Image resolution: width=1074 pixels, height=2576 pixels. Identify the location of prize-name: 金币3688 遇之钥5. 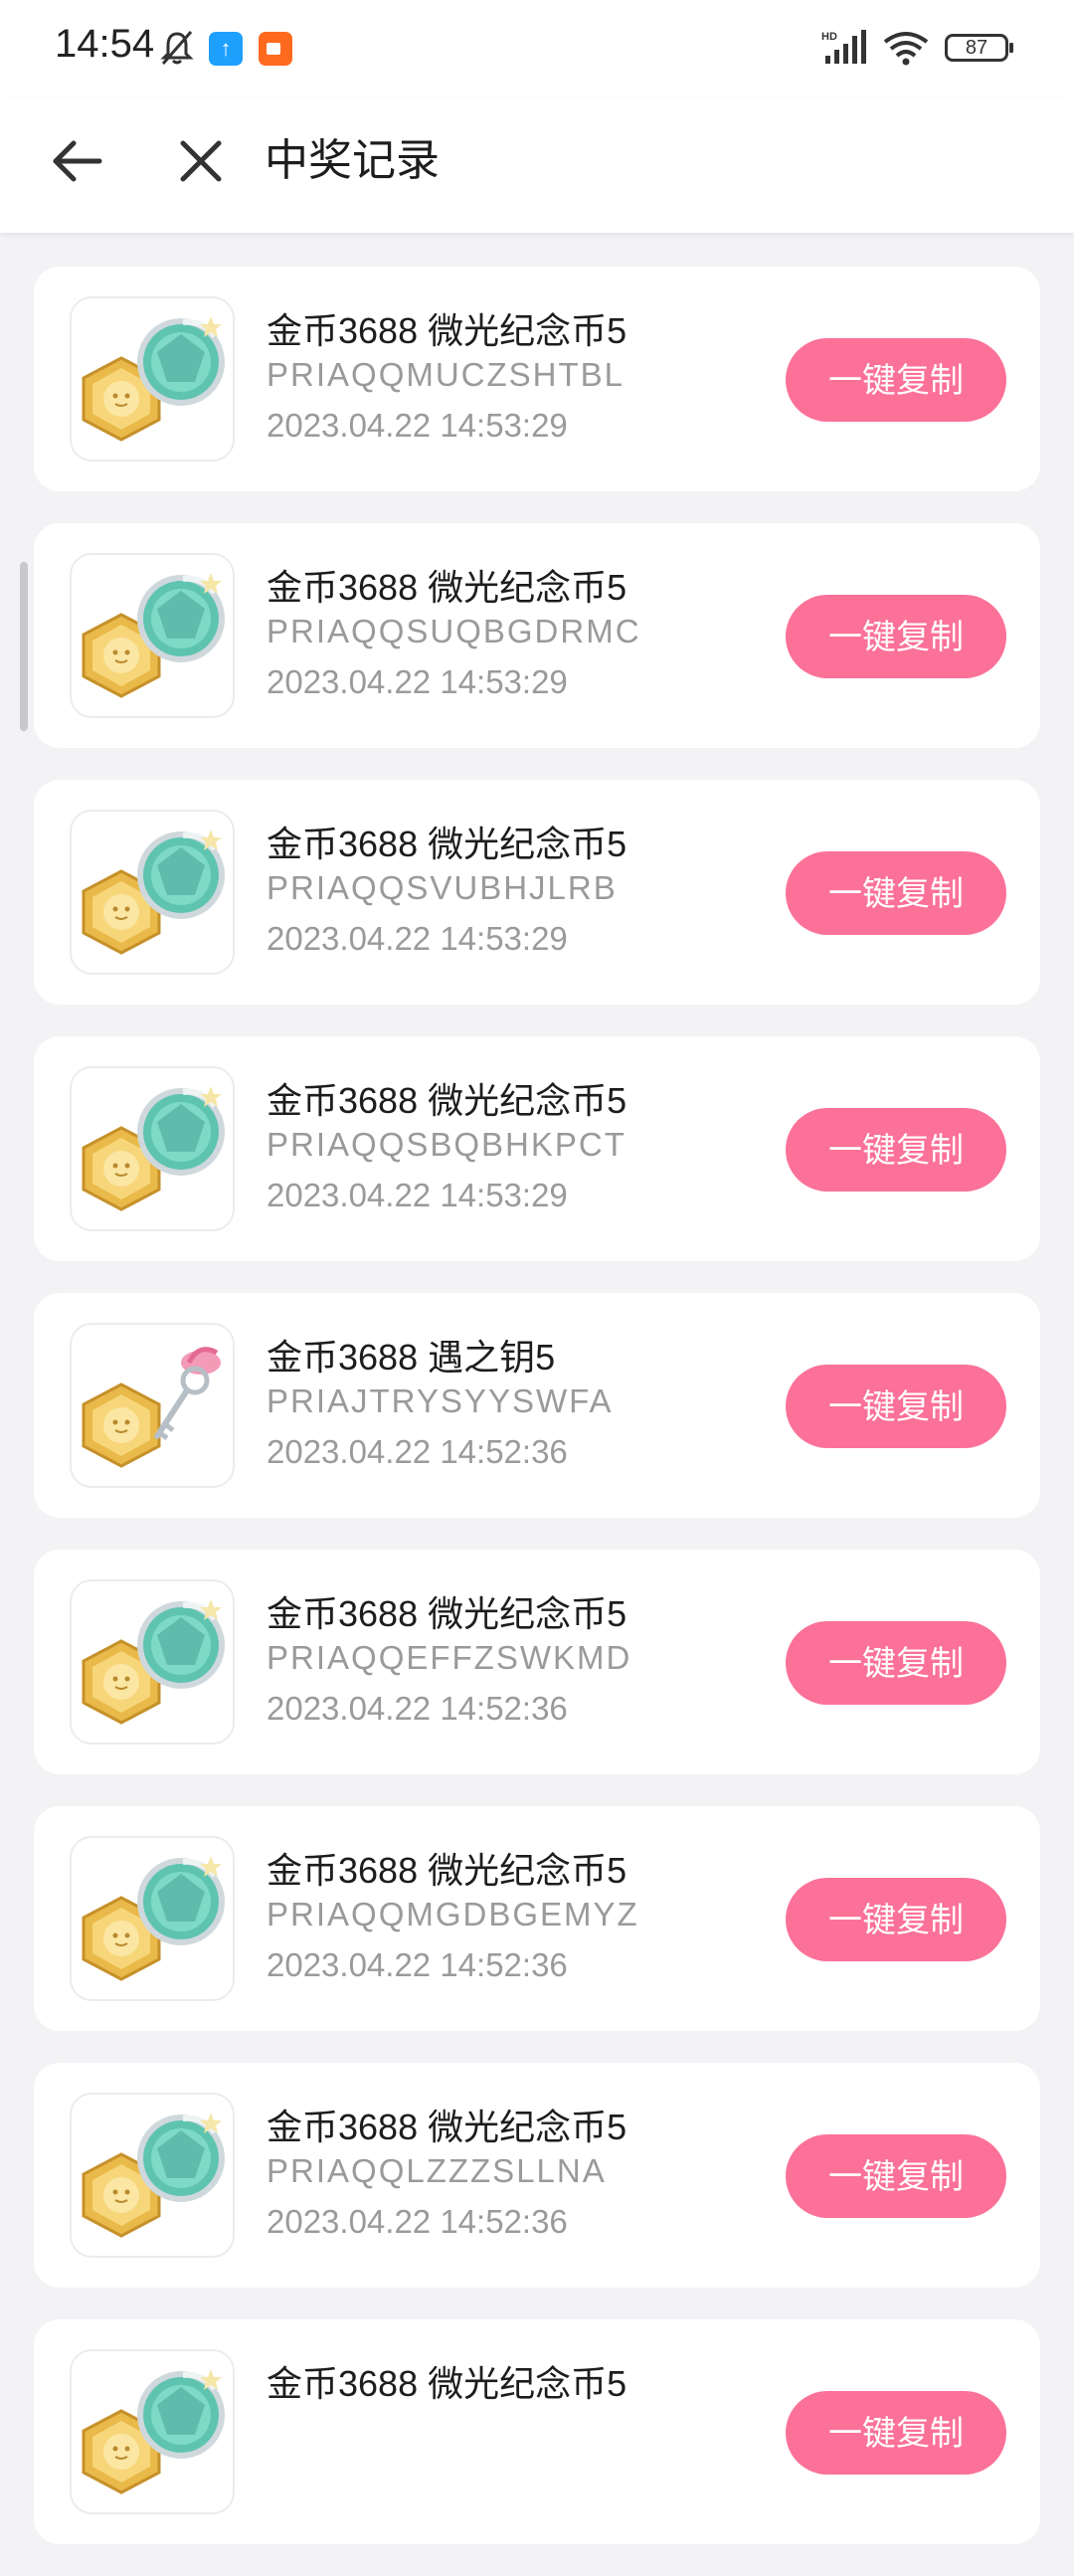
(412, 1357).